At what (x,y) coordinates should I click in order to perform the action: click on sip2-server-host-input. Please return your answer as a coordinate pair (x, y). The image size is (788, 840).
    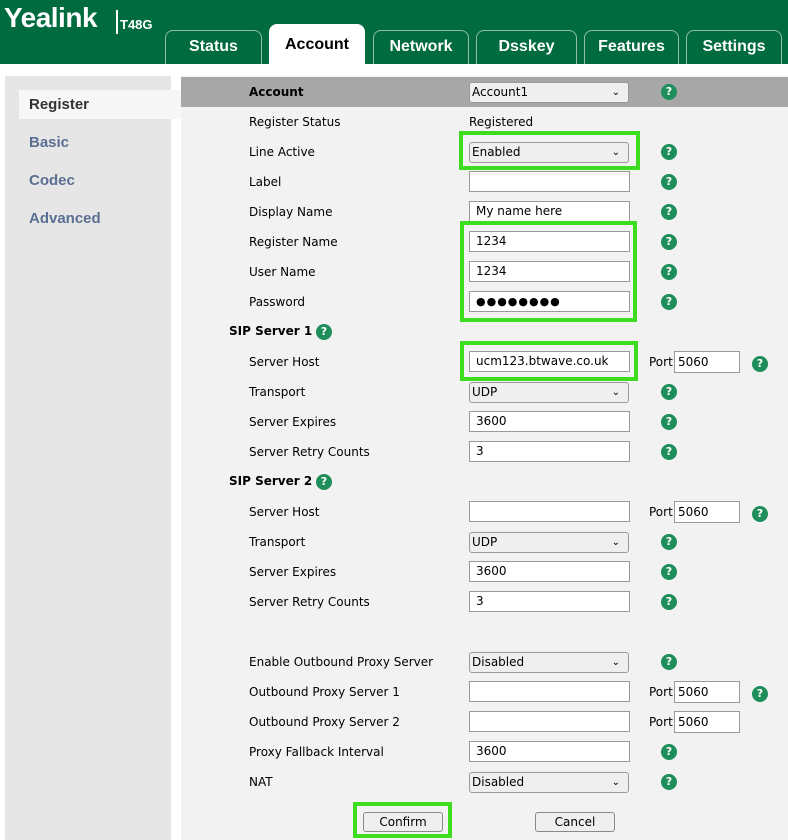
    Looking at the image, I should click on (549, 511).